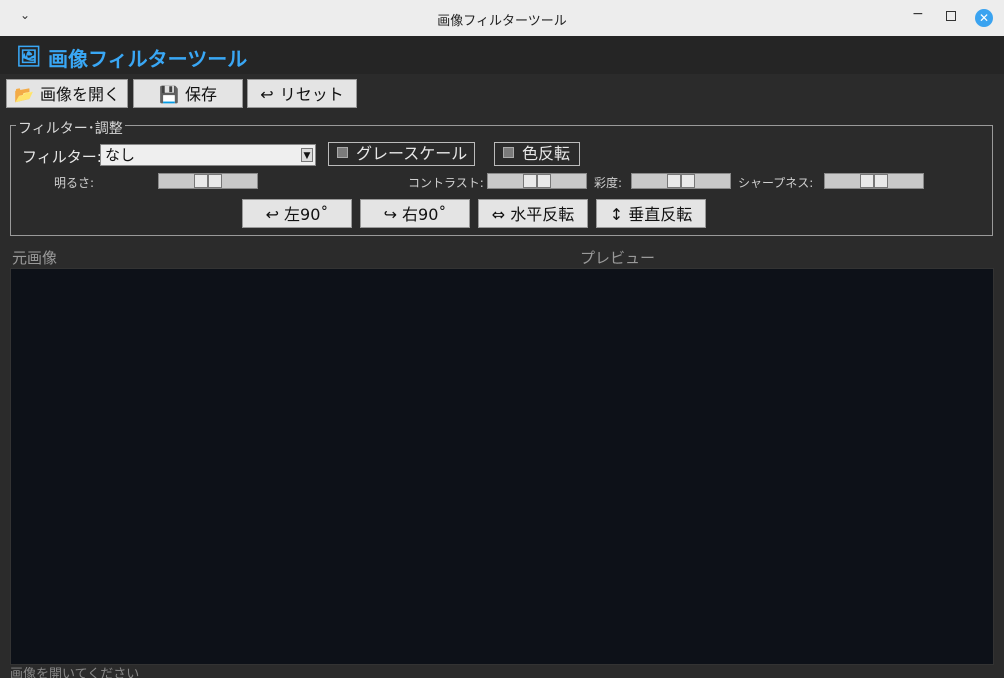 The width and height of the screenshot is (1004, 678). I want to click on rotate-right-button: ↪ 右90˚, so click(415, 213).